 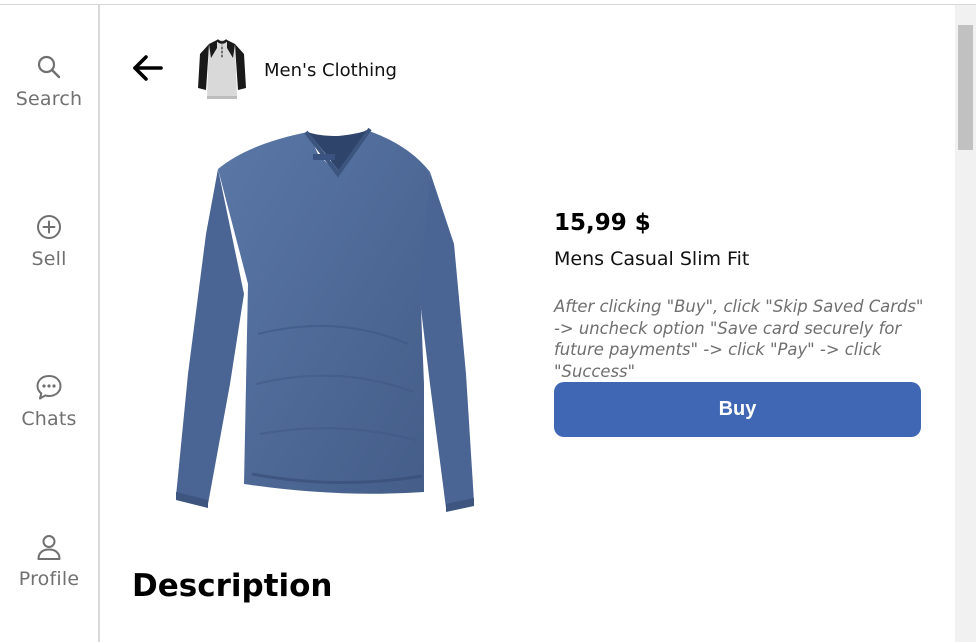 What do you see at coordinates (49, 401) in the screenshot?
I see `sidebar-item-chats: Chats` at bounding box center [49, 401].